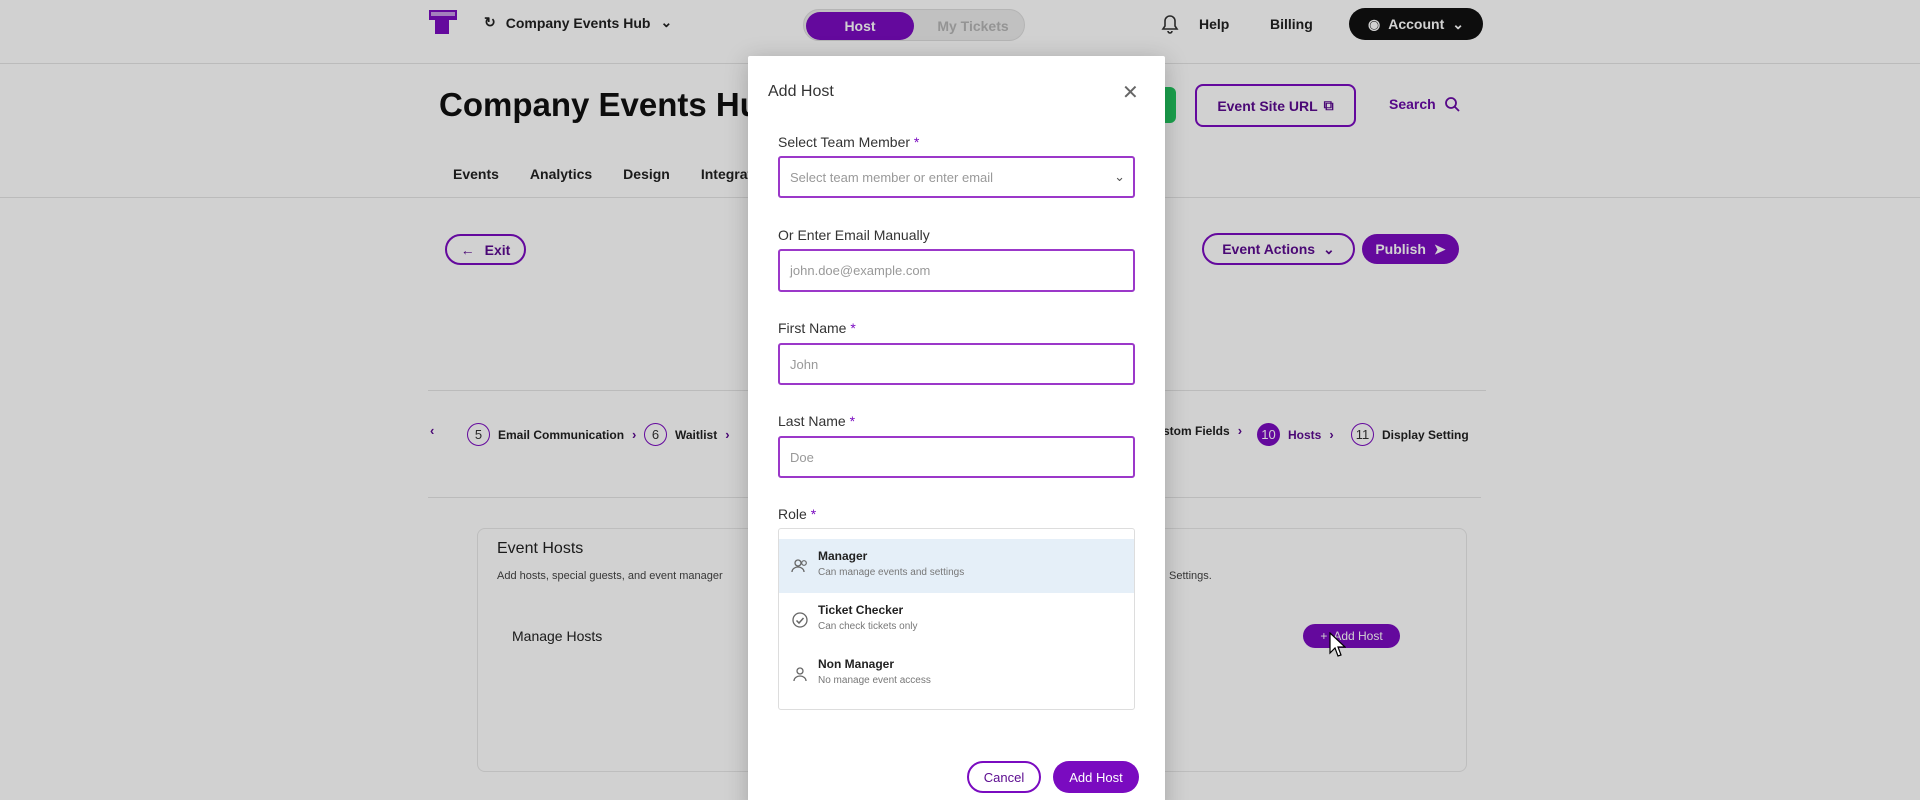 The width and height of the screenshot is (1920, 800). I want to click on last-name-label: Last Name *, so click(816, 421).